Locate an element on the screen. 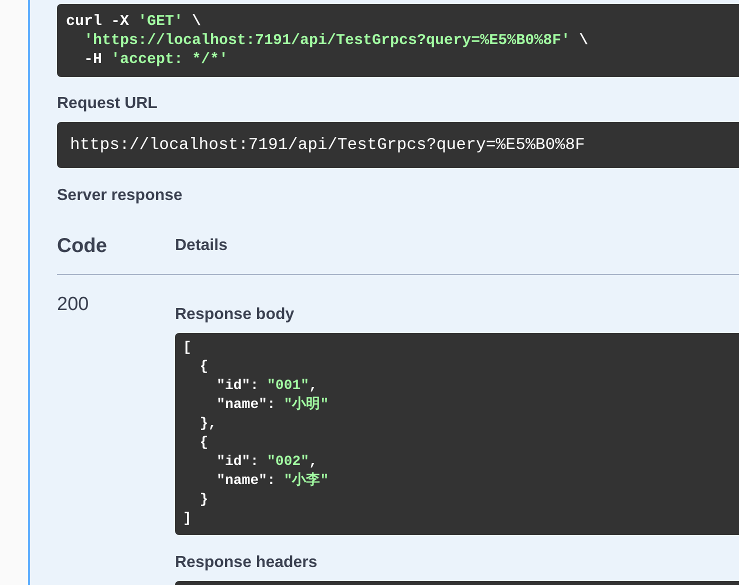  code-line: "id": "001", is located at coordinates (267, 386).